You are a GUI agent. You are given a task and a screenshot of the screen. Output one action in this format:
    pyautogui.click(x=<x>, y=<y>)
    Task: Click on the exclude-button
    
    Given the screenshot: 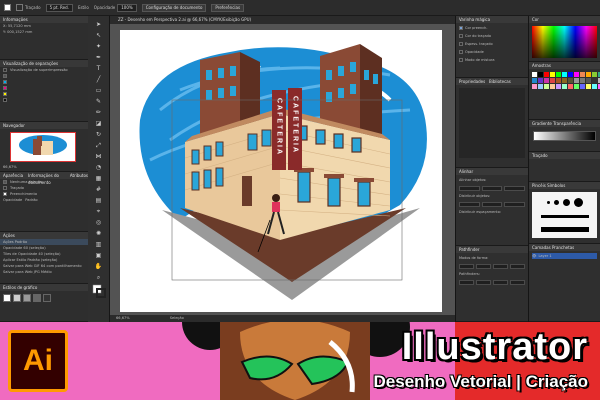 What is the action you would take?
    pyautogui.click(x=517, y=266)
    